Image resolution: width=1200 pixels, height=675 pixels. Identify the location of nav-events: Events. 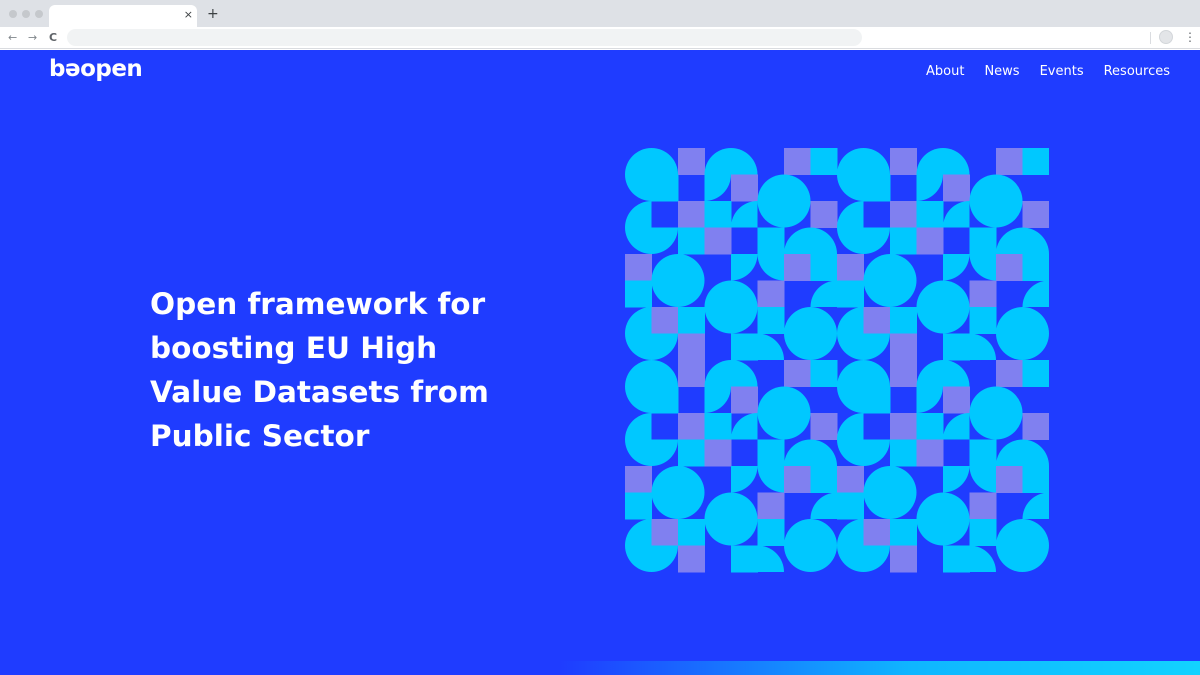
(1062, 71).